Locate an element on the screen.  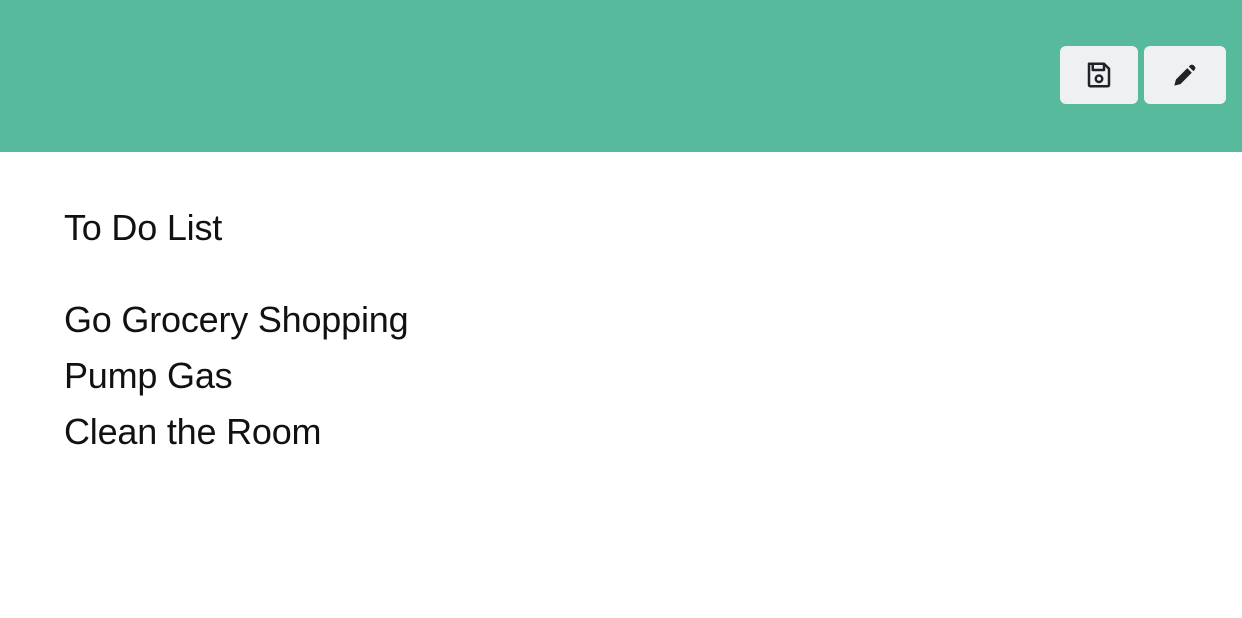
toolbar is located at coordinates (1143, 75).